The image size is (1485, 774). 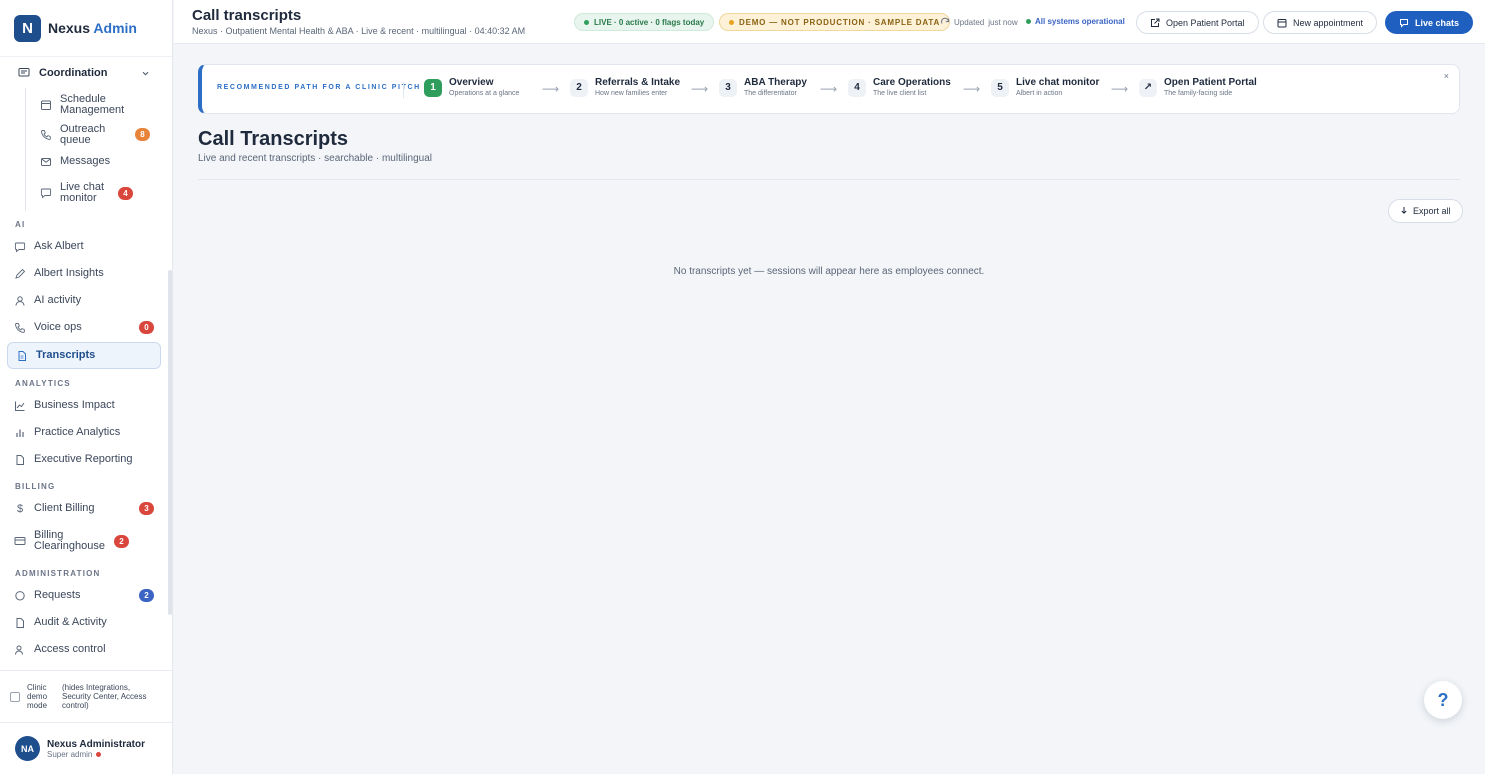 I want to click on count-badge: 0, so click(x=146, y=327).